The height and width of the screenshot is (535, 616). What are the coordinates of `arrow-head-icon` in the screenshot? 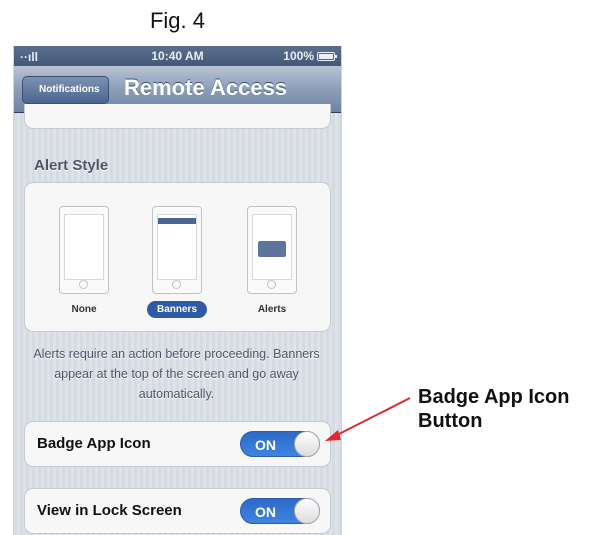 It's located at (333, 435).